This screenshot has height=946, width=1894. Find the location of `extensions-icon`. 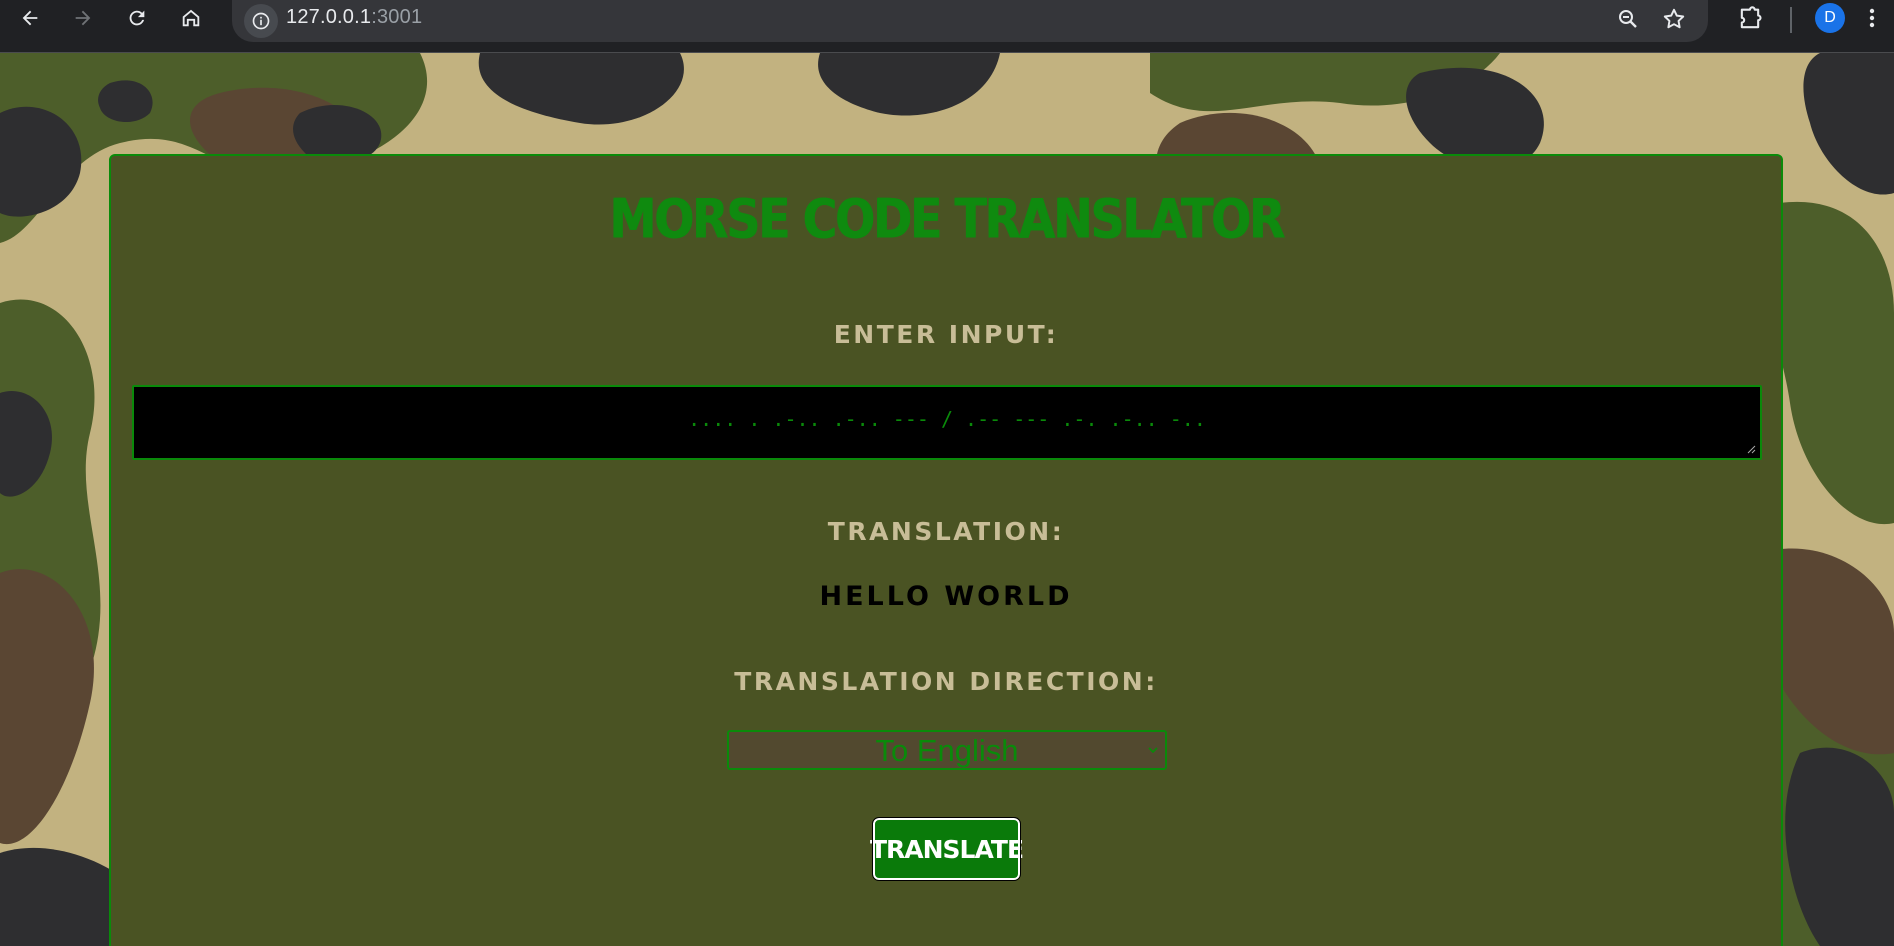

extensions-icon is located at coordinates (1751, 17).